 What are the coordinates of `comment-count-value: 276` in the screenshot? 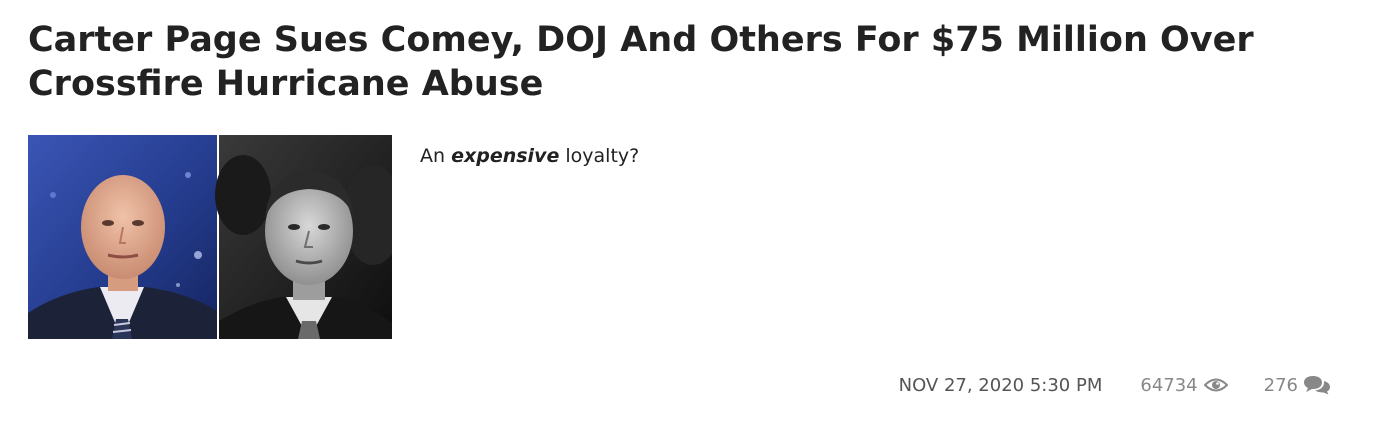 It's located at (1280, 385).